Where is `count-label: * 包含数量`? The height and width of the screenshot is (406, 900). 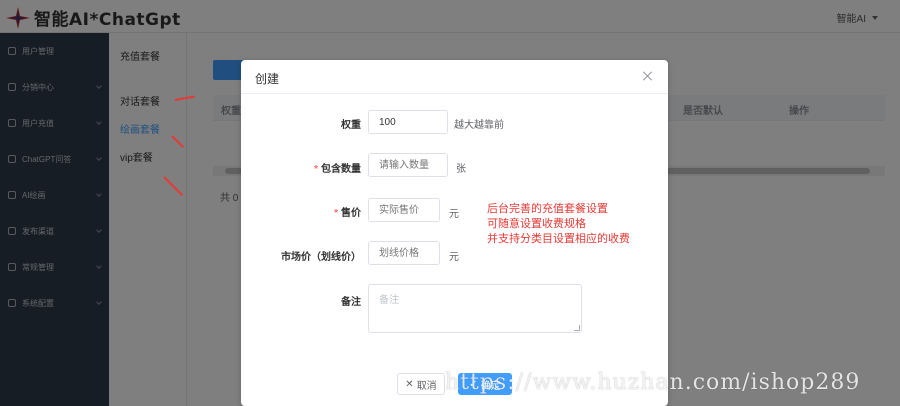 count-label: * 包含数量 is located at coordinates (337, 169).